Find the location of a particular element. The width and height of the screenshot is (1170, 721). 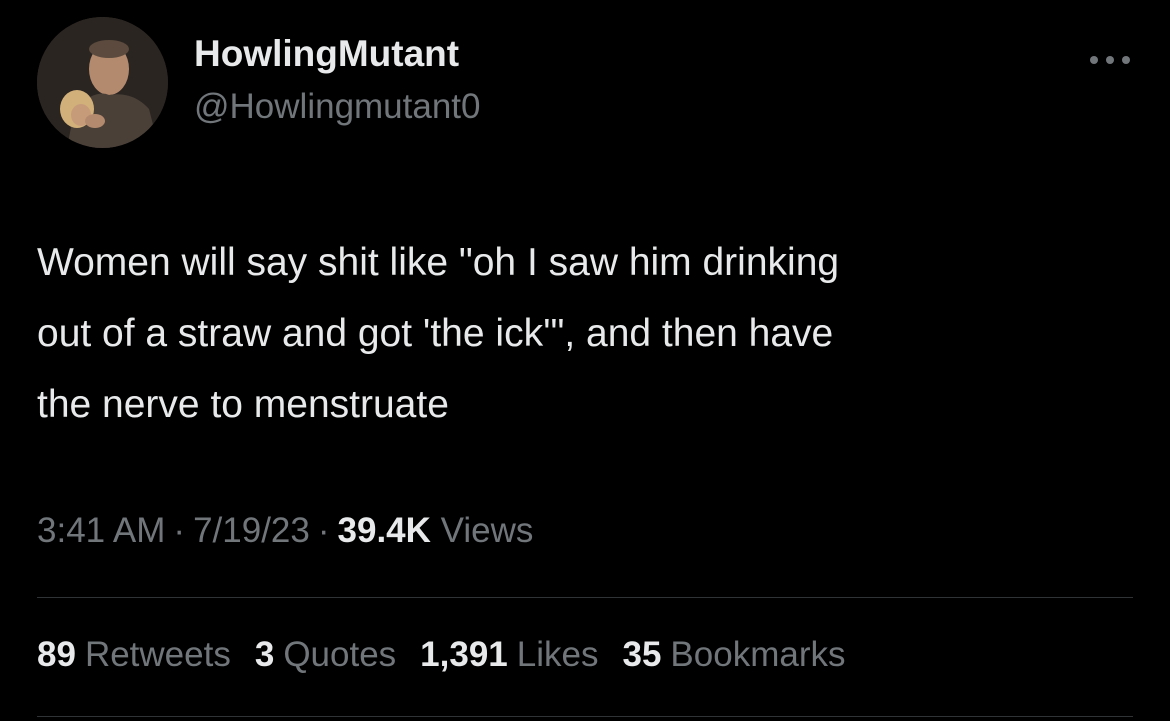

tweet-time: 3:41 AM is located at coordinates (101, 530).